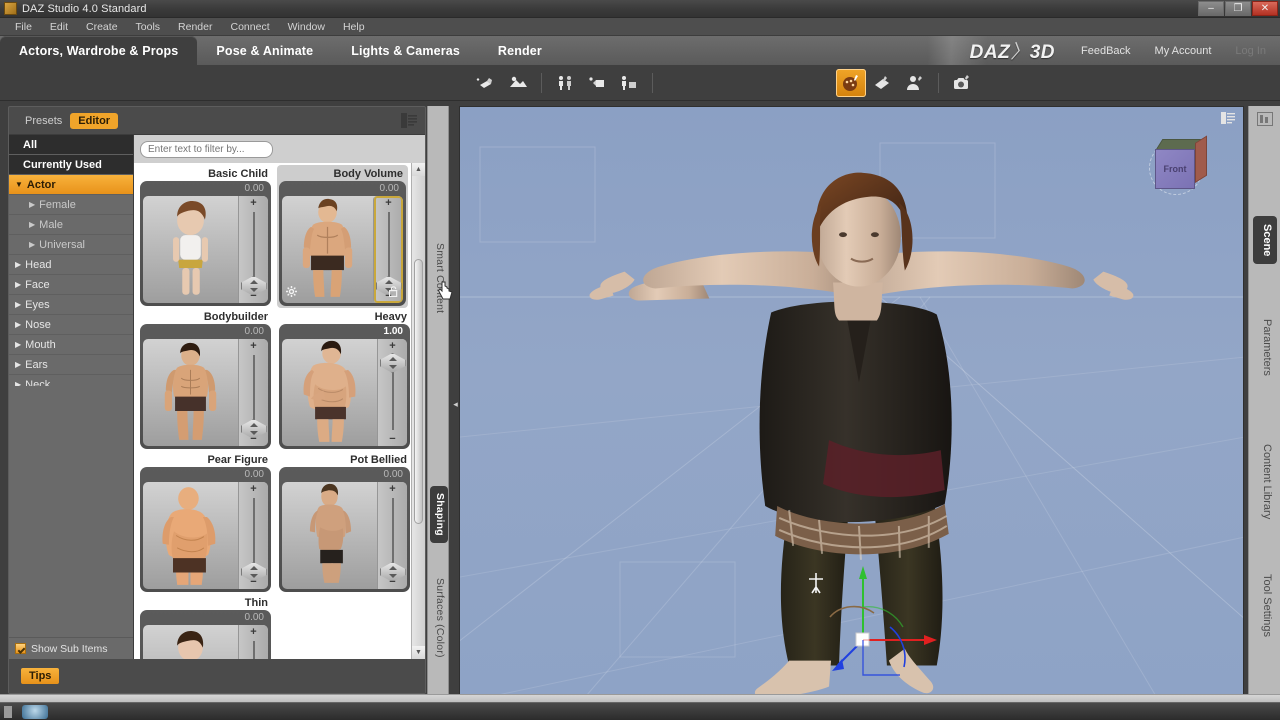 The width and height of the screenshot is (1280, 720). What do you see at coordinates (20, 648) in the screenshot?
I see `show-sub-items-checkbox` at bounding box center [20, 648].